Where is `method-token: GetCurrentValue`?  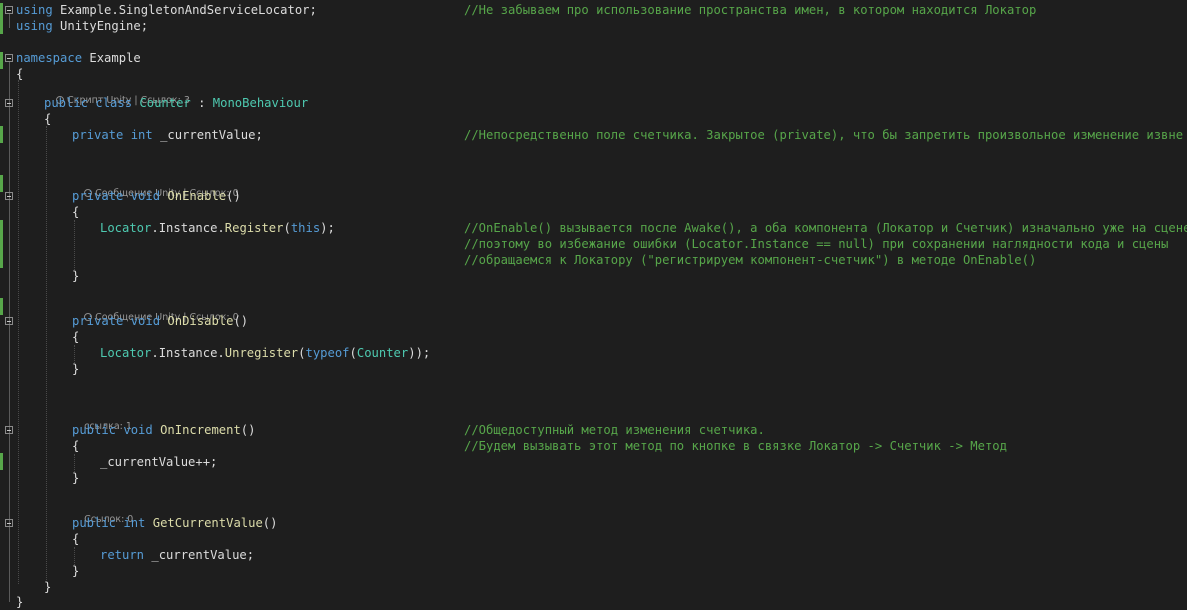
method-token: GetCurrentValue is located at coordinates (207, 523).